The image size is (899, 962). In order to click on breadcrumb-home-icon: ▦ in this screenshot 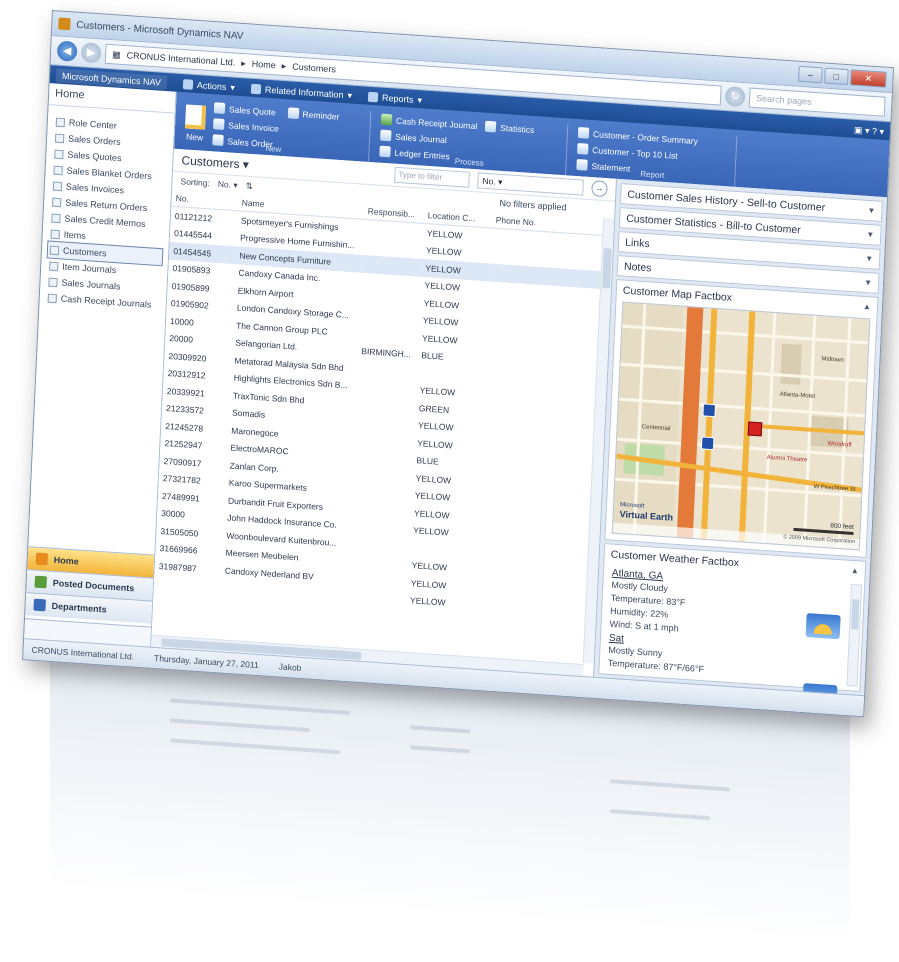, I will do `click(116, 54)`.